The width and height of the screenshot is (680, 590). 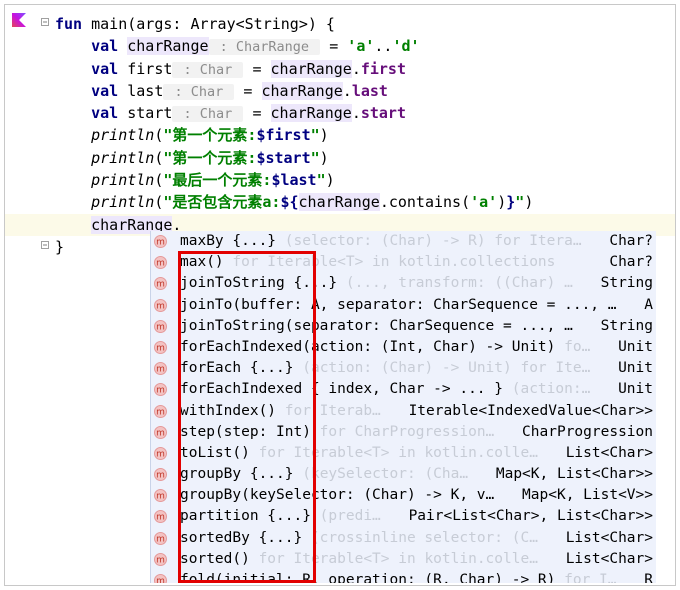 What do you see at coordinates (365, 69) in the screenshot?
I see `code-line: val first : Char = charRange.first` at bounding box center [365, 69].